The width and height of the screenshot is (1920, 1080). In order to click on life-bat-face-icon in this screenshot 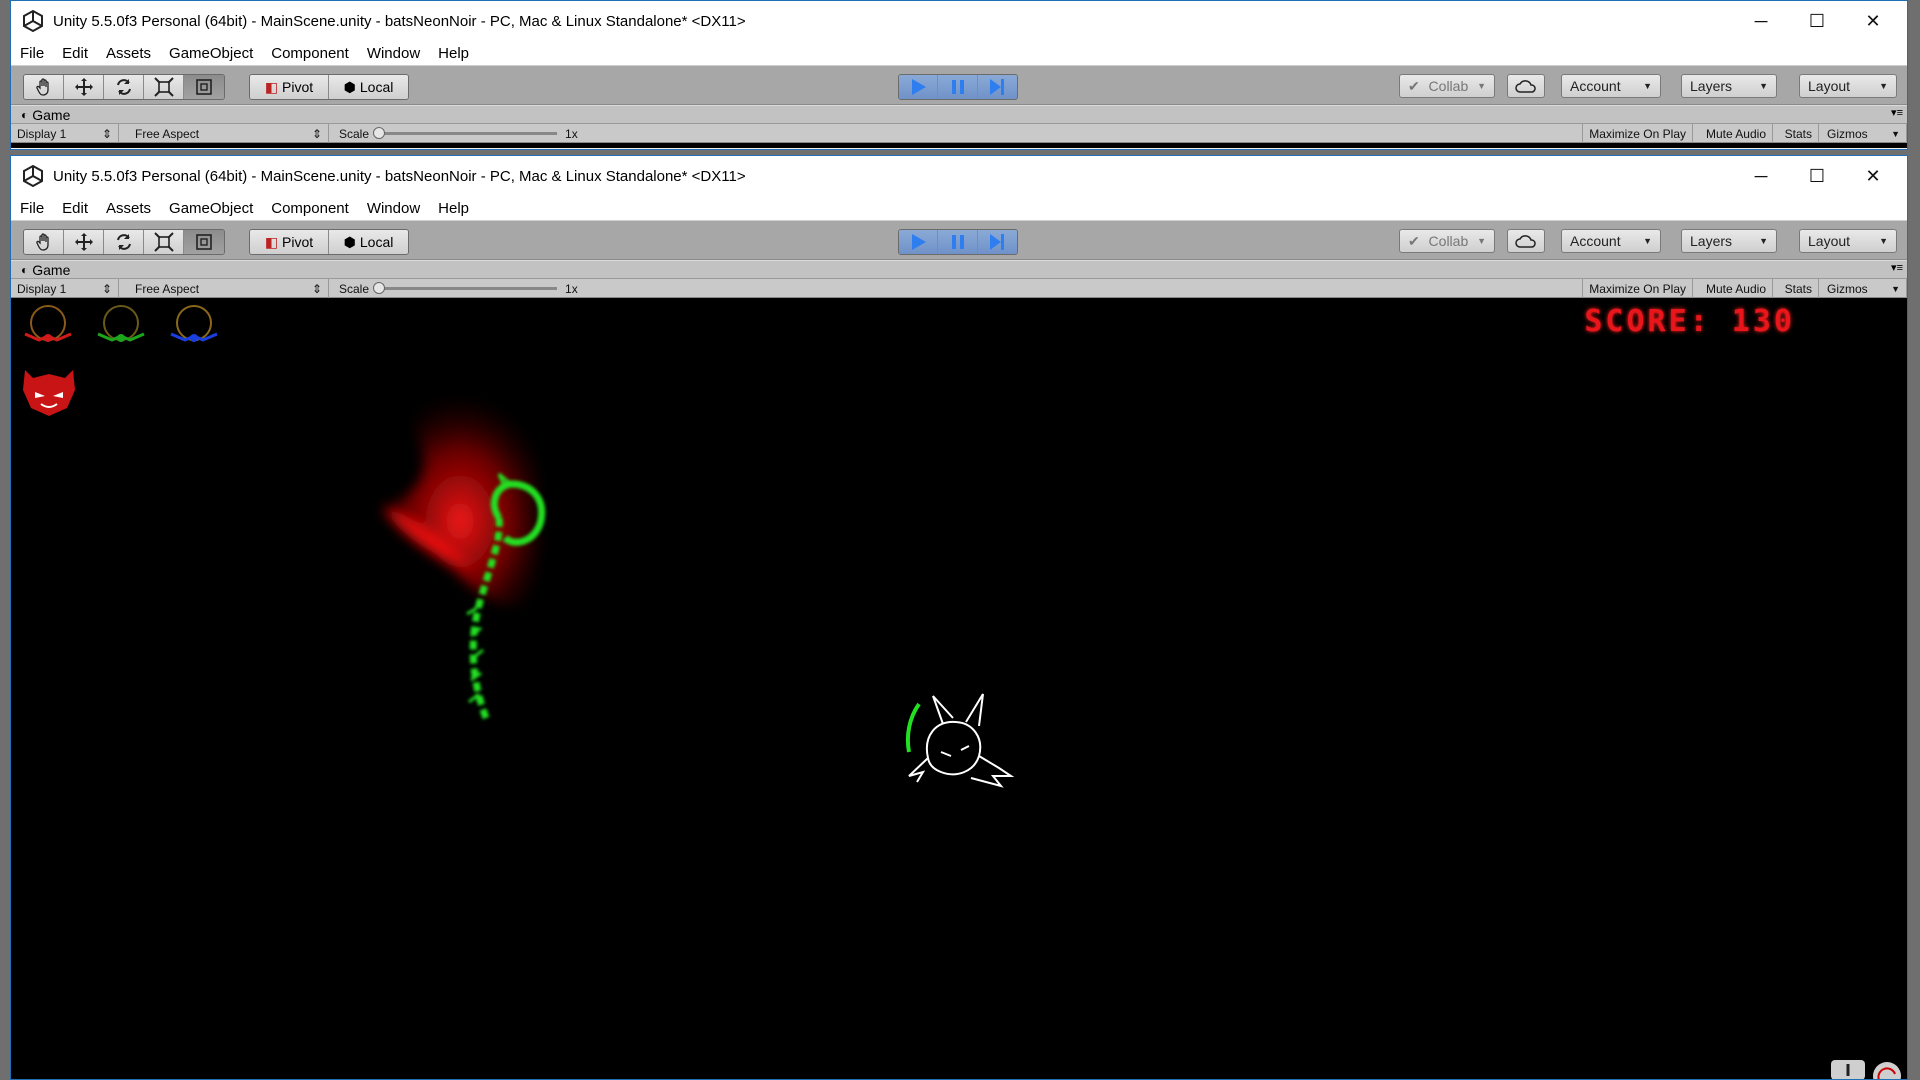, I will do `click(49, 393)`.